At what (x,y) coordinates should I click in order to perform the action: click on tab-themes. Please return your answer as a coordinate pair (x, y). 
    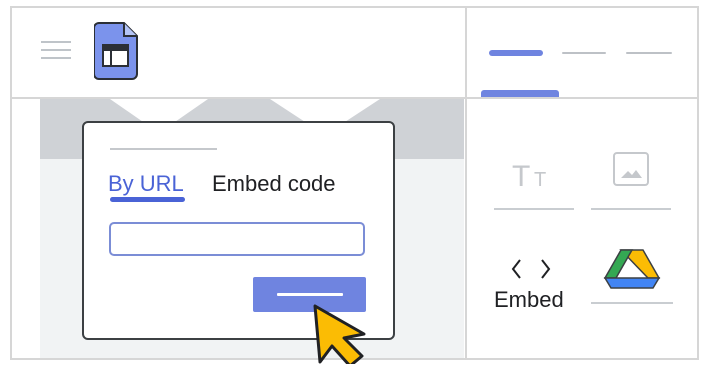
    Looking at the image, I should click on (649, 53).